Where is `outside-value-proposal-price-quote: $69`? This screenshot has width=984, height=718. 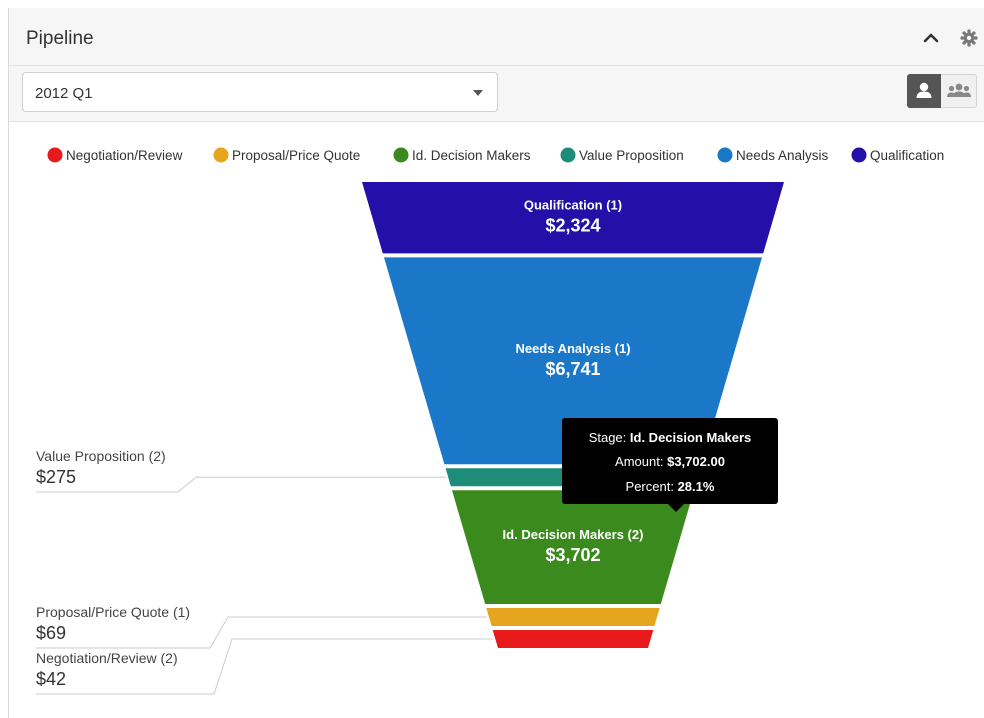 outside-value-proposal-price-quote: $69 is located at coordinates (51, 633).